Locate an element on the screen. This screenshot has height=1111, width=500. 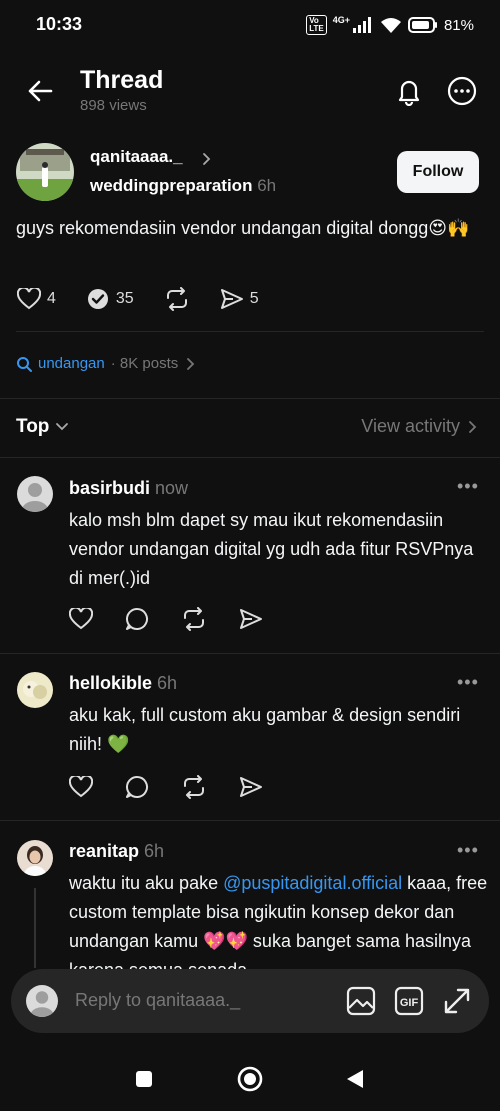
status-icons: Vo LTE 4G+ 81% is located at coordinates (390, 25).